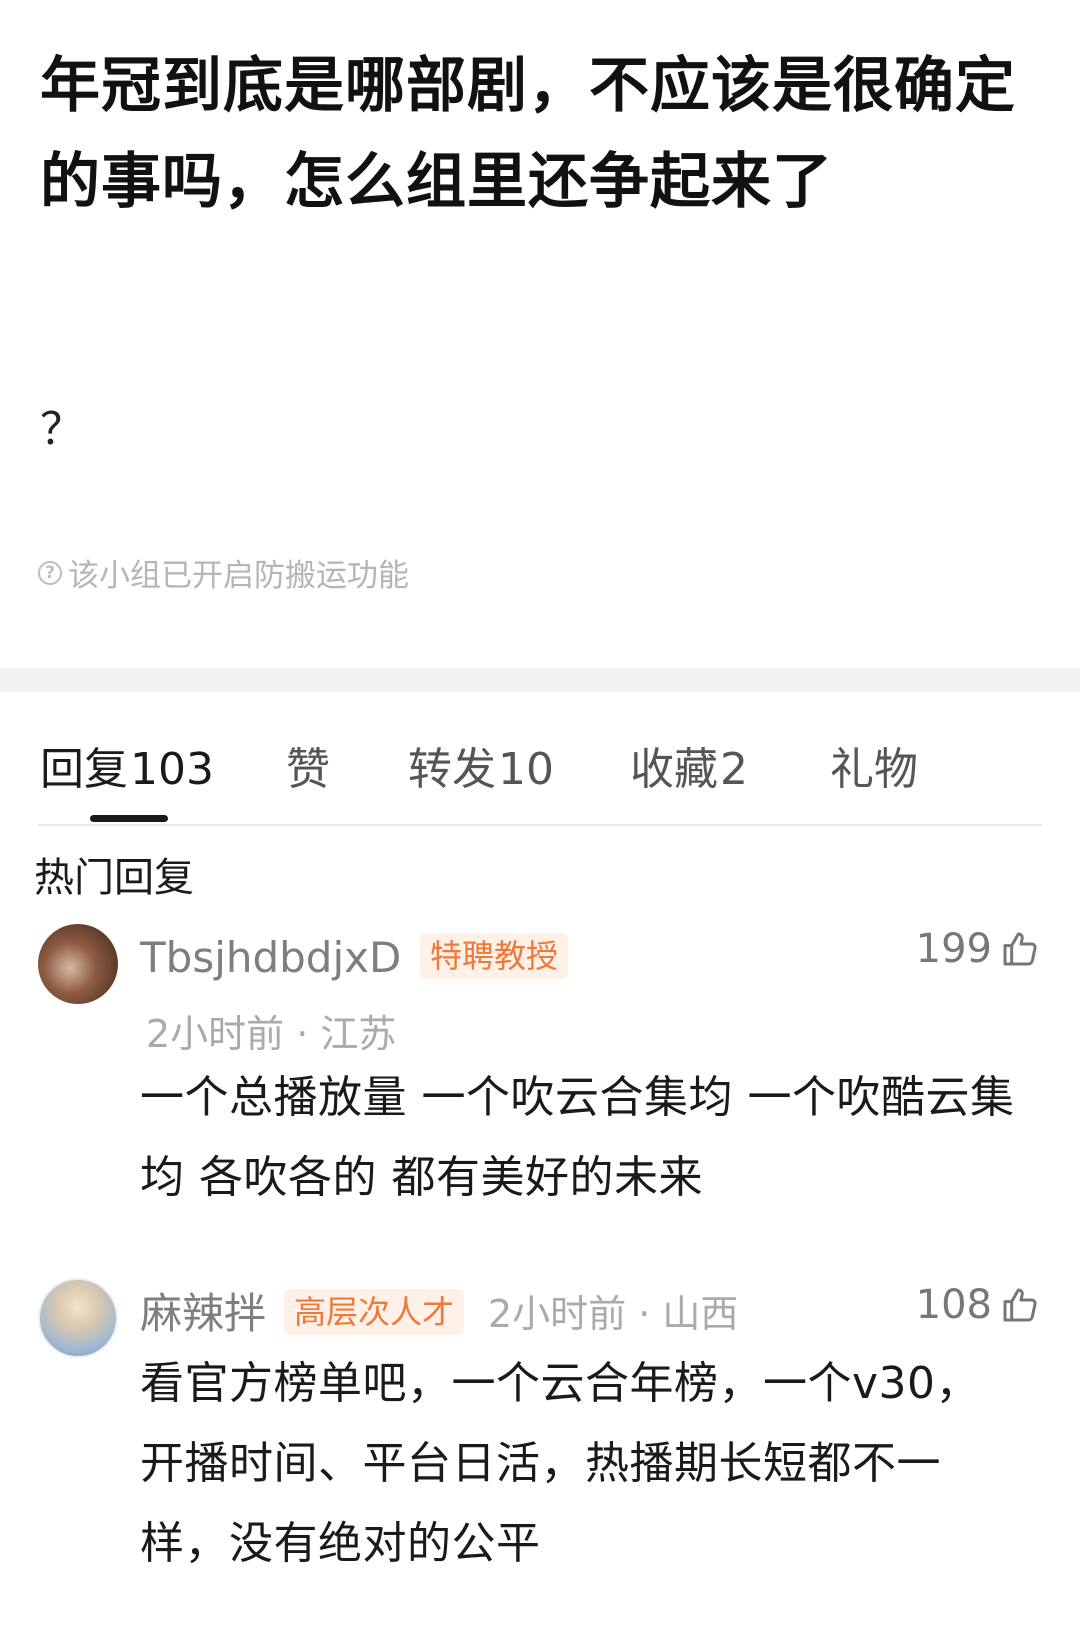 The image size is (1080, 1644). I want to click on section-divider, so click(540, 680).